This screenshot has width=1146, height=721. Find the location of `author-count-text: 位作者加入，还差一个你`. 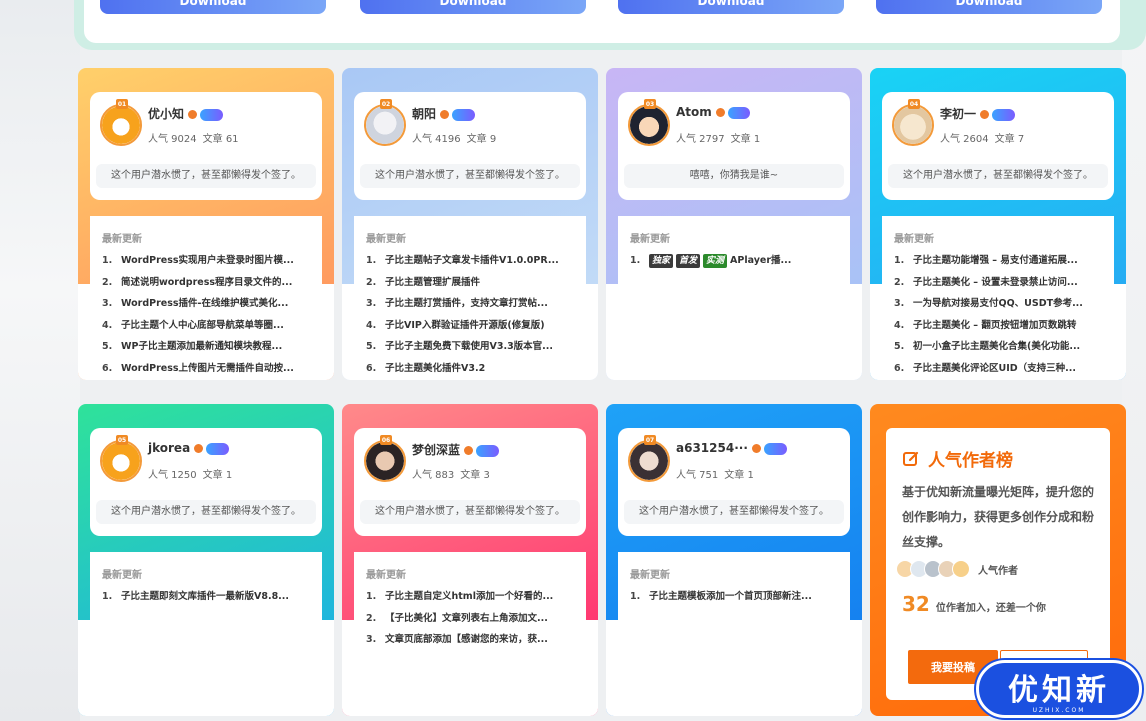

author-count-text: 位作者加入，还差一个你 is located at coordinates (990, 608).